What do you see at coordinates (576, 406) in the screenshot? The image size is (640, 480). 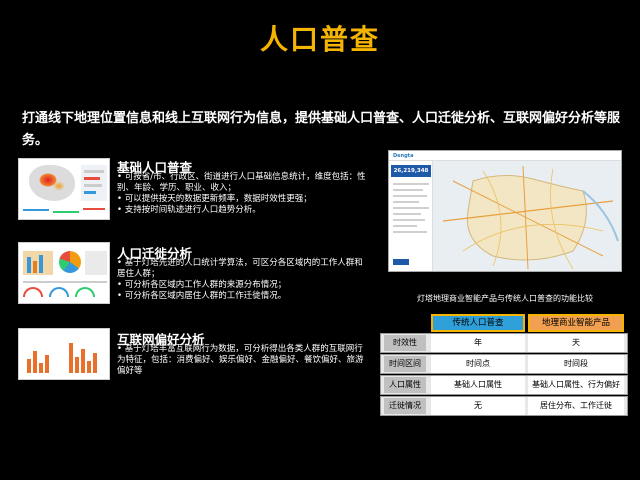 I see `cell-smart: 居住分布、工作迁徙` at bounding box center [576, 406].